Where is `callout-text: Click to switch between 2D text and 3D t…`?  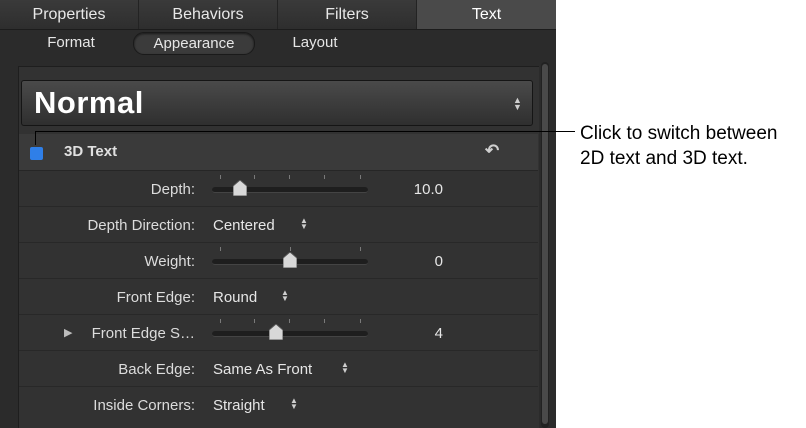
callout-text: Click to switch between 2D text and 3D t… is located at coordinates (678, 146).